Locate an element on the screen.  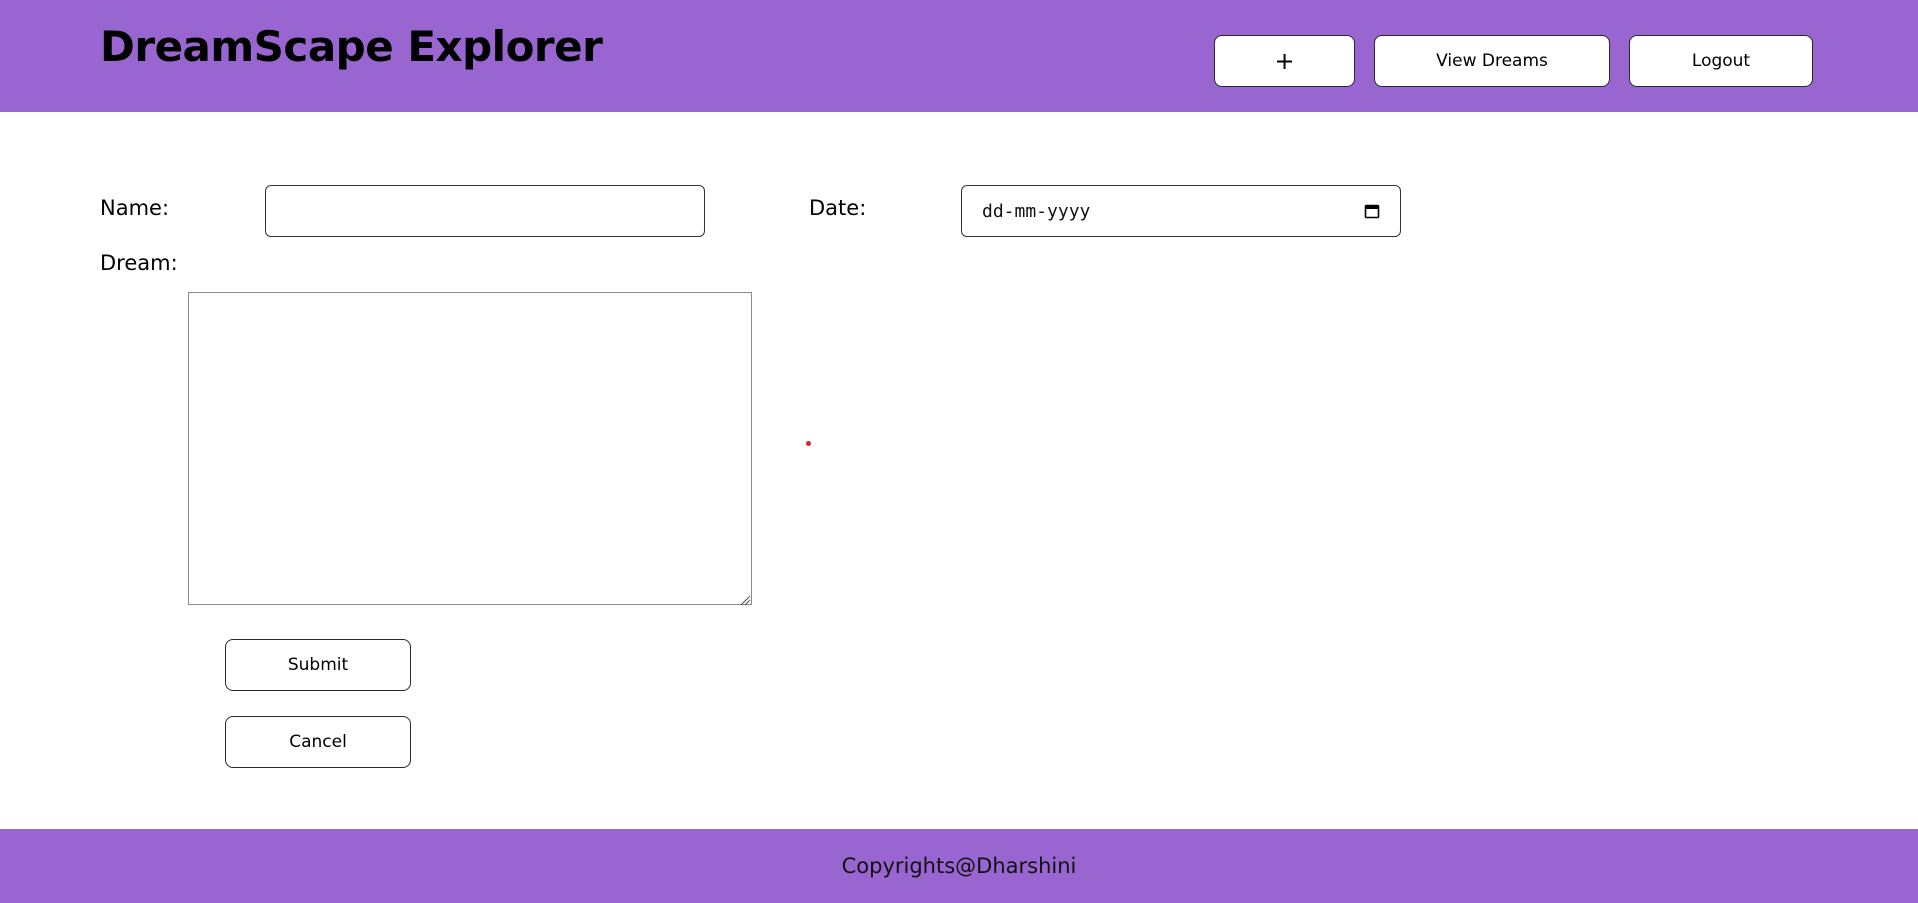
resize-grip-icon is located at coordinates (744, 598).